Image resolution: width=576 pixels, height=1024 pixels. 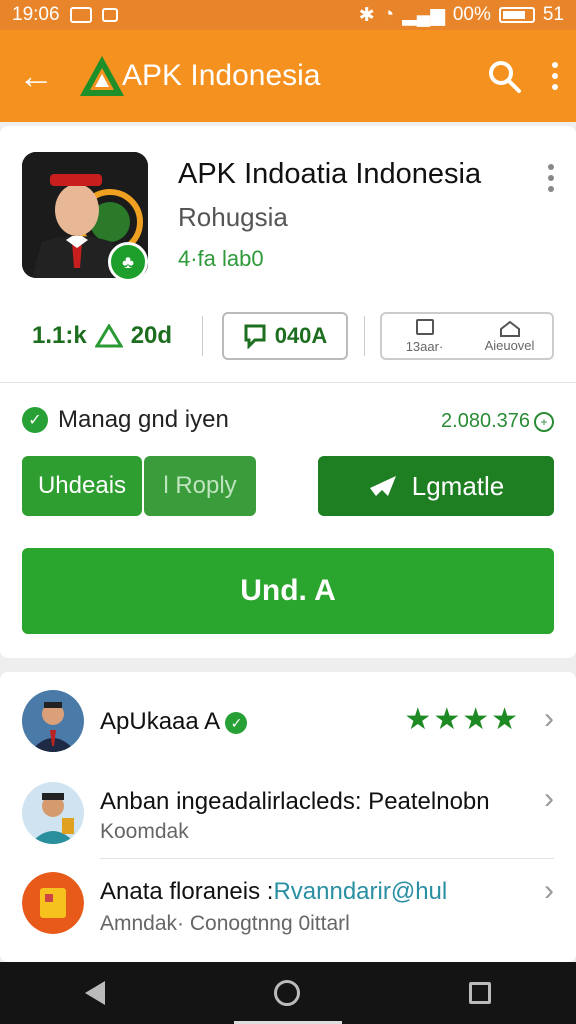 What do you see at coordinates (424, 336) in the screenshot?
I see `share-button: 13aar·` at bounding box center [424, 336].